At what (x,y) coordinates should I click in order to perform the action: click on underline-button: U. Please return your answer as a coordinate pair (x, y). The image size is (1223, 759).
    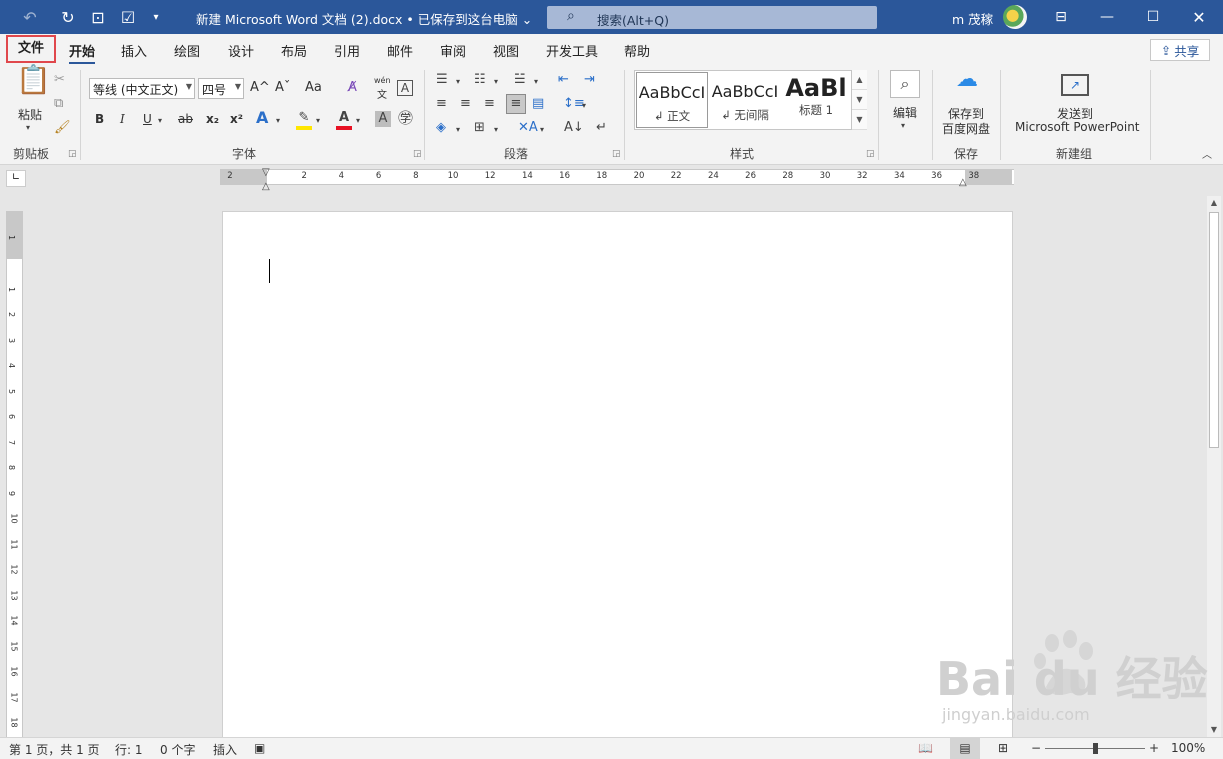
    Looking at the image, I should click on (147, 119).